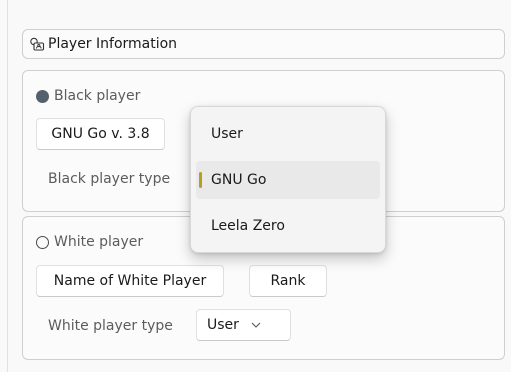 The height and width of the screenshot is (372, 511). I want to click on left-divider, so click(7, 186).